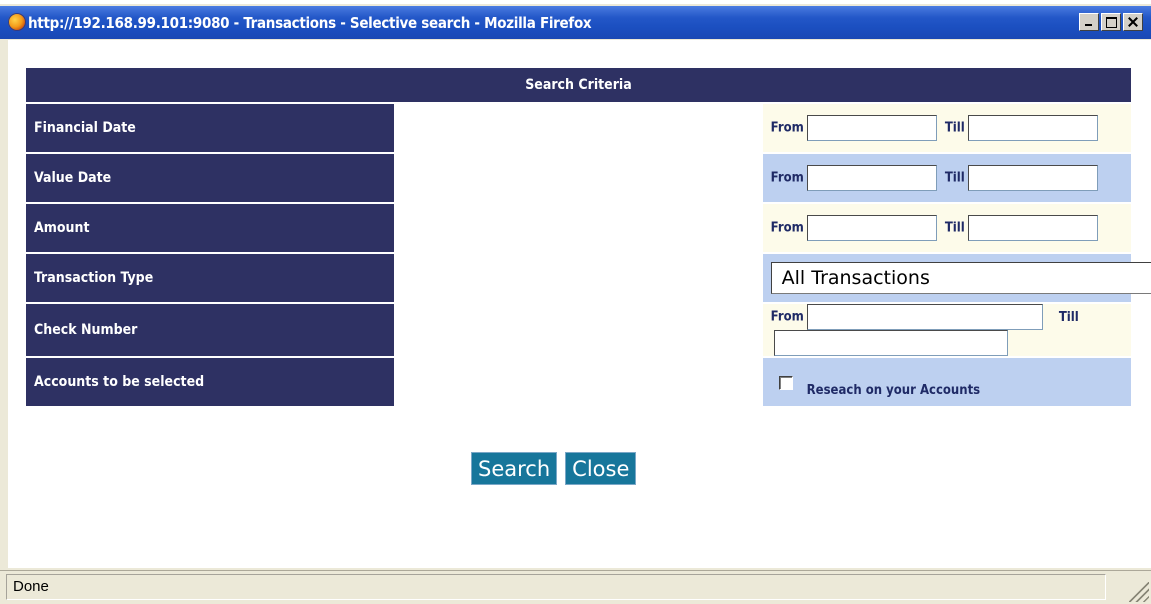 The width and height of the screenshot is (1151, 604). Describe the element at coordinates (890, 343) in the screenshot. I see `check-number-till-input` at that location.